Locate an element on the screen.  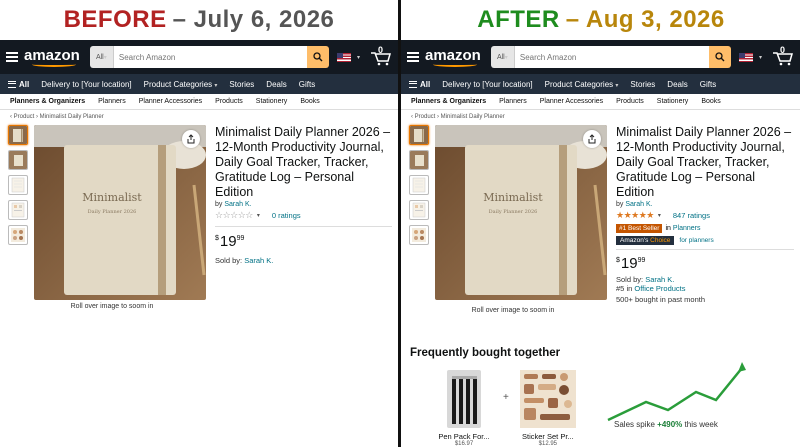
sold-by-line: Sold by: Sarah K. is located at coordinates (303, 260).